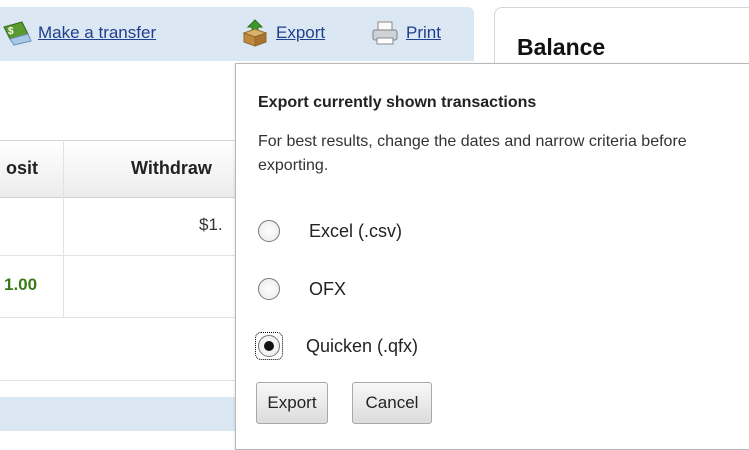 The width and height of the screenshot is (749, 450). What do you see at coordinates (118, 349) in the screenshot?
I see `table-row` at bounding box center [118, 349].